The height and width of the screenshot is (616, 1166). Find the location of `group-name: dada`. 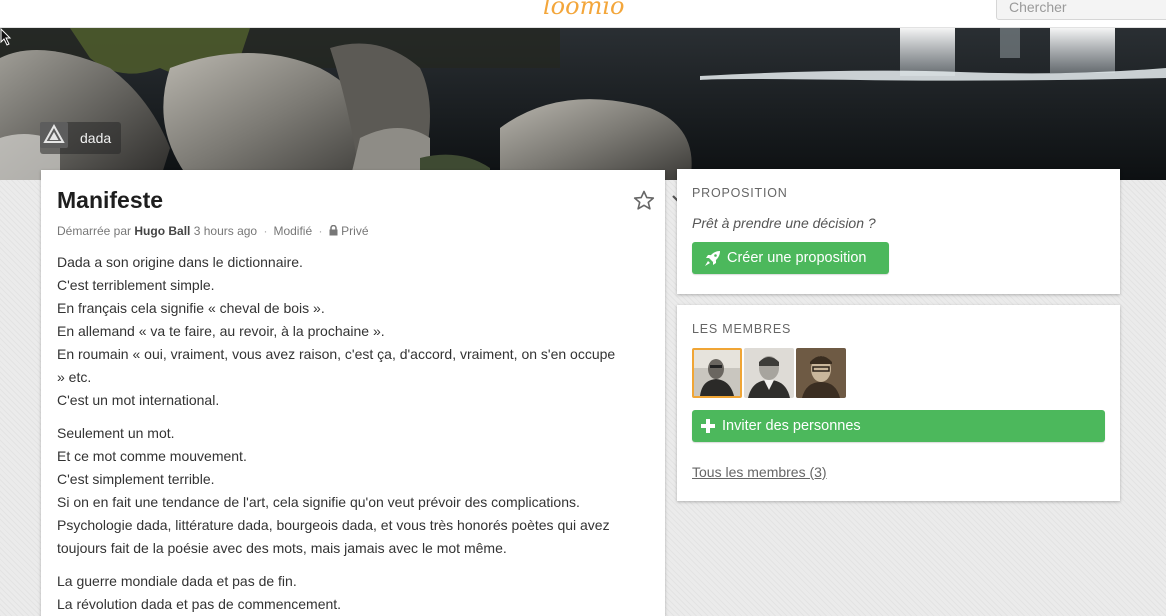

group-name: dada is located at coordinates (96, 138).